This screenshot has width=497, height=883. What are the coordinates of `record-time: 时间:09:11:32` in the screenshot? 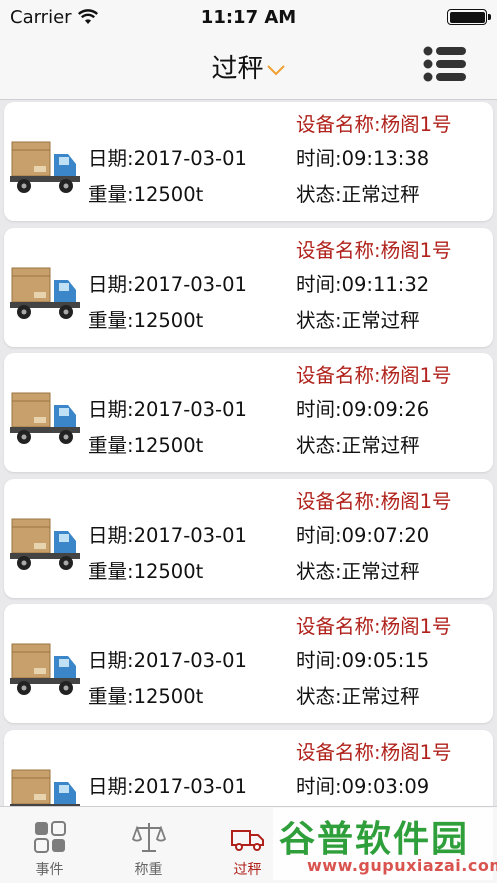 It's located at (363, 284).